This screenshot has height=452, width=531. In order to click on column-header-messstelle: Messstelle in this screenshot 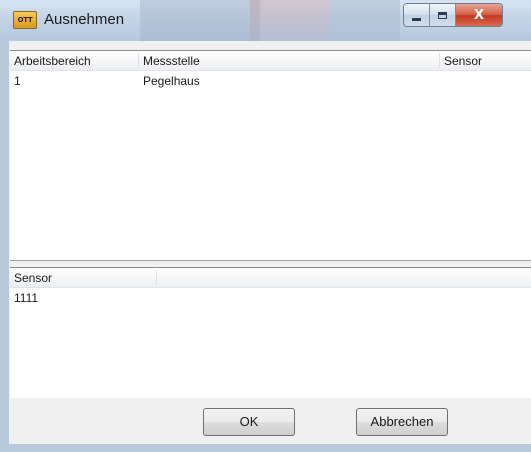, I will do `click(289, 60)`.